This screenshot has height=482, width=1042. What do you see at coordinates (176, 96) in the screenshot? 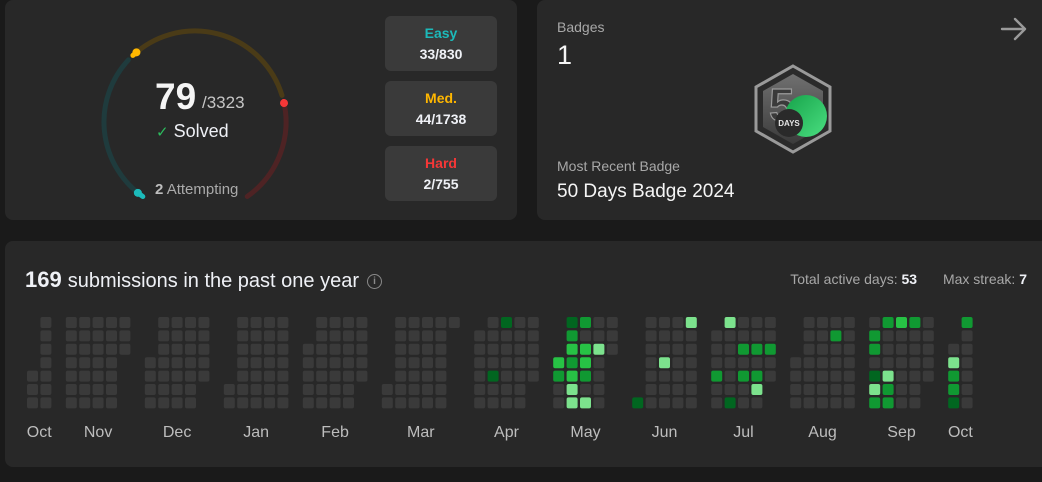
I see `solved-count: 79` at bounding box center [176, 96].